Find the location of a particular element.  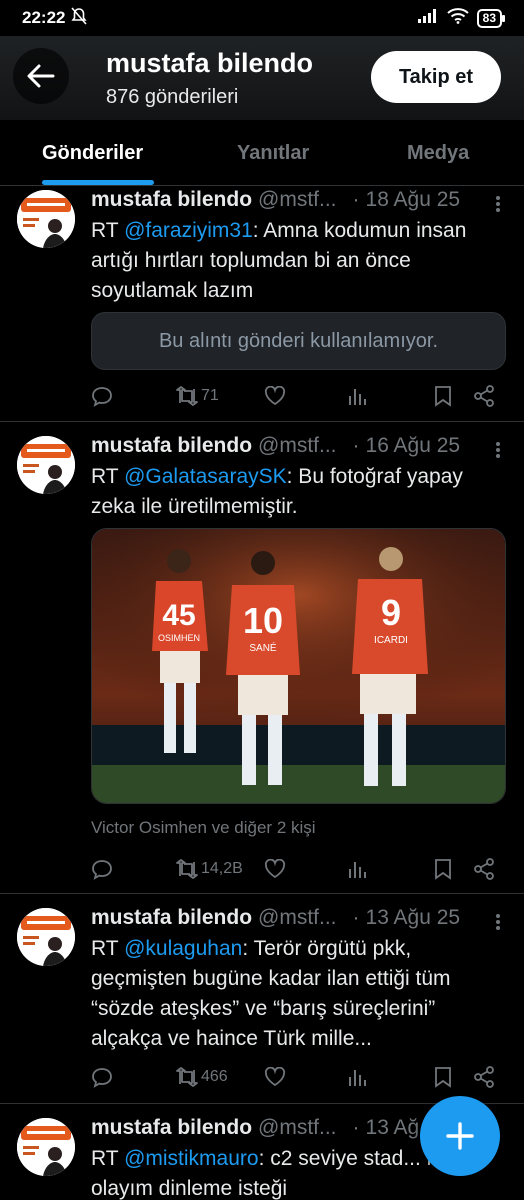

jersey-name: ICARDI is located at coordinates (391, 640).